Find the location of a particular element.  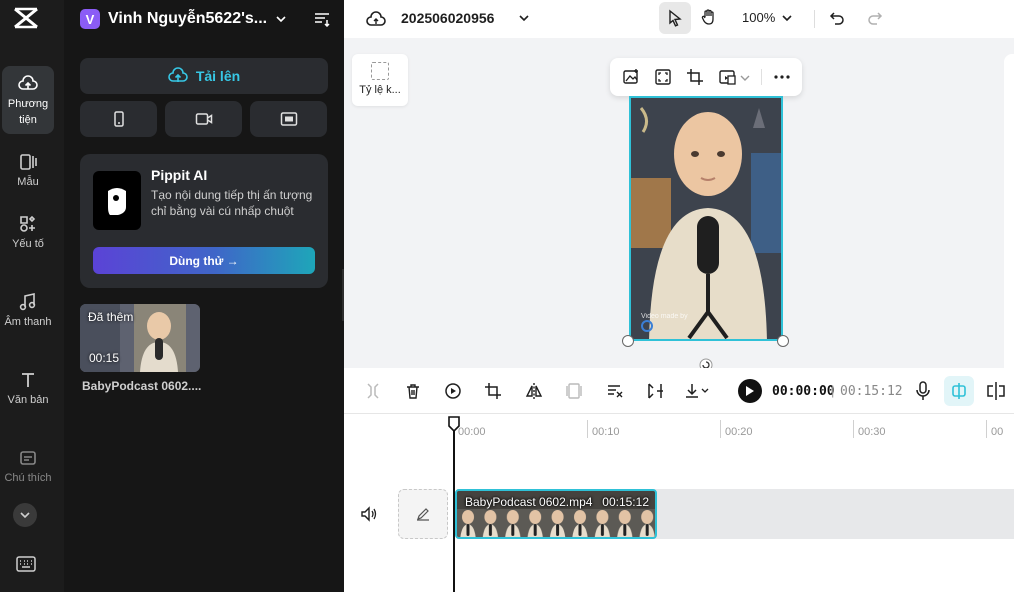

pointer-icon is located at coordinates (675, 18).